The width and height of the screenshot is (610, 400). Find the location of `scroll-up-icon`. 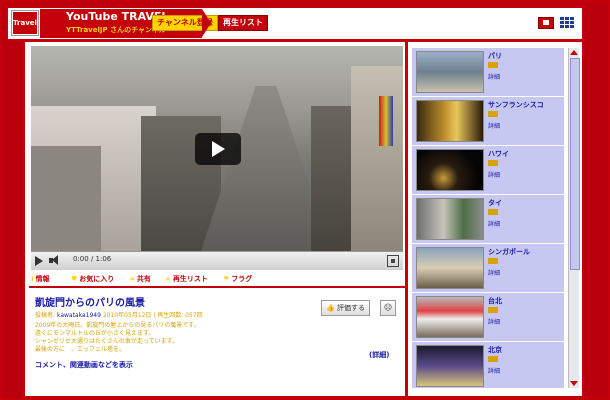

scroll-up-icon is located at coordinates (574, 52).